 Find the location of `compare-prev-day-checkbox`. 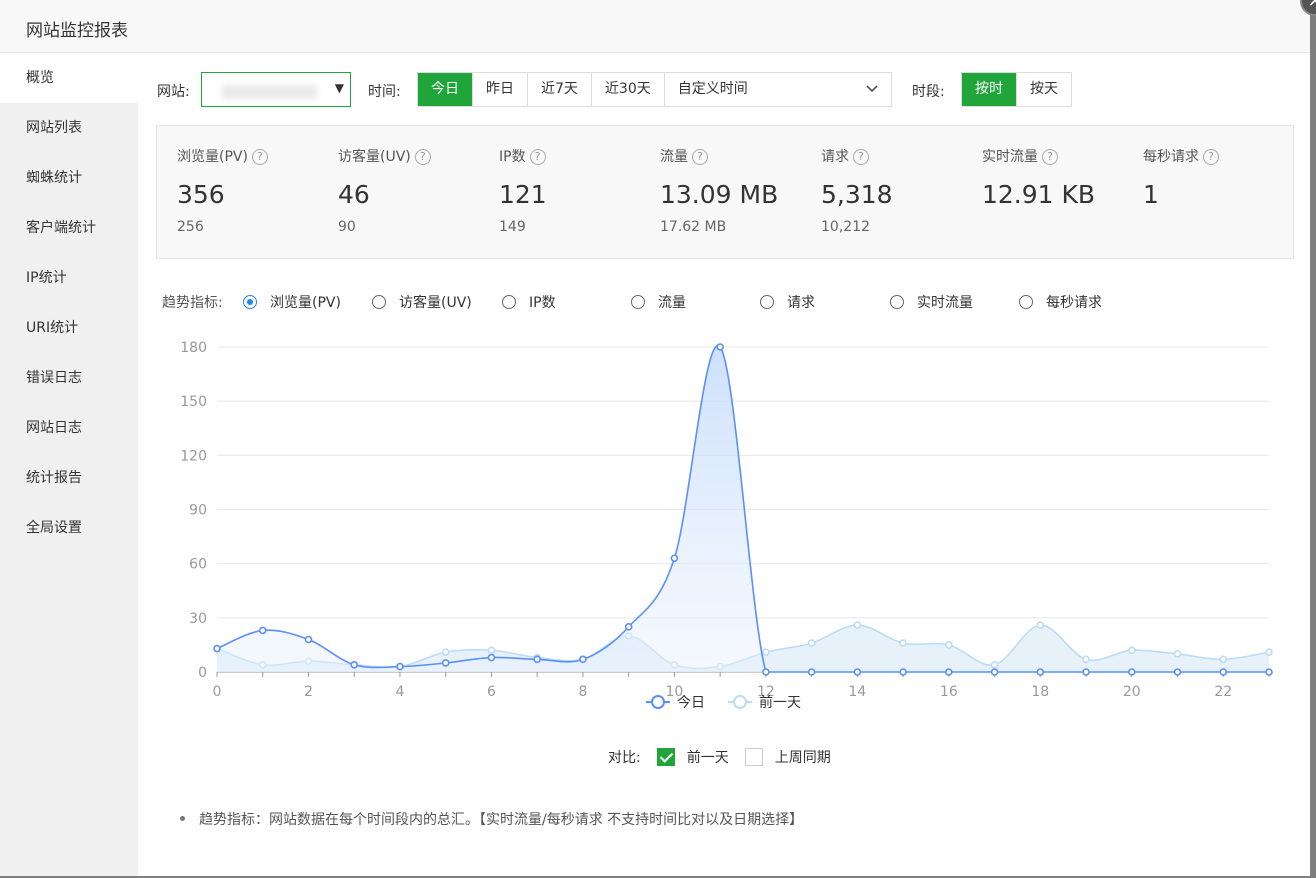

compare-prev-day-checkbox is located at coordinates (665, 757).